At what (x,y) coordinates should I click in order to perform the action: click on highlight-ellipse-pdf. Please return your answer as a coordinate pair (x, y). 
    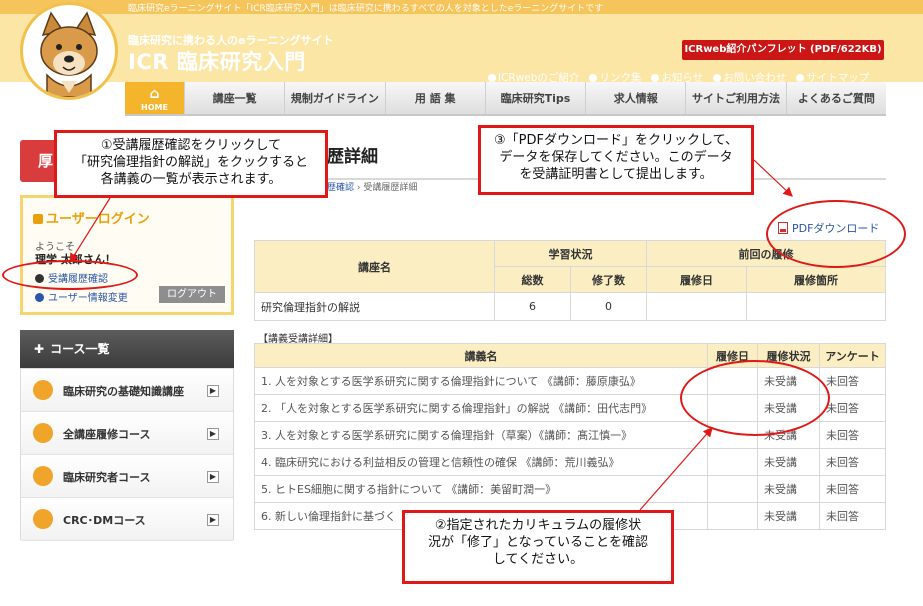
    Looking at the image, I should click on (836, 234).